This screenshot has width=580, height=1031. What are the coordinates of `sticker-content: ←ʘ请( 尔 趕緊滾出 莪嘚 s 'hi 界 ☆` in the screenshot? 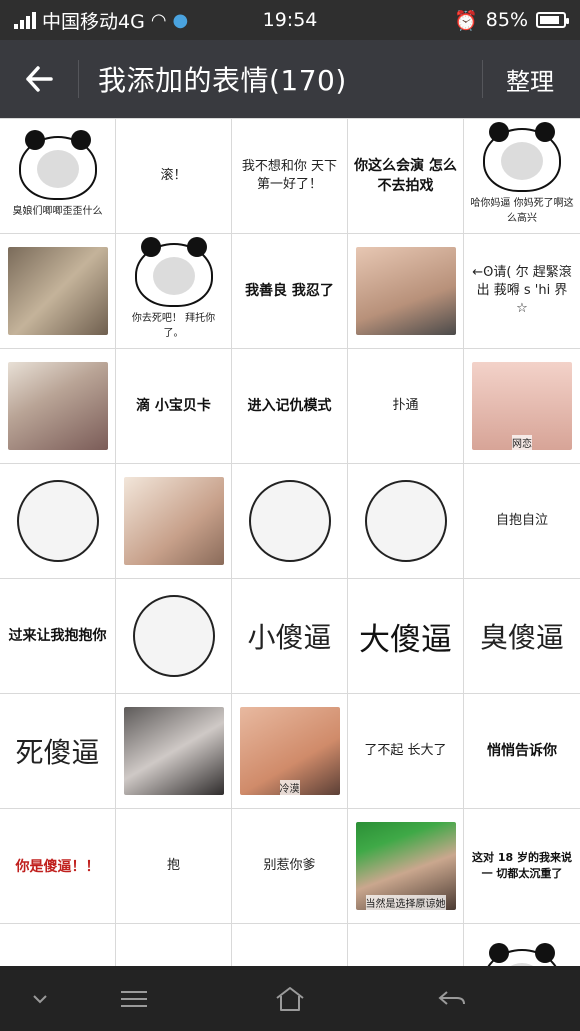 It's located at (522, 291).